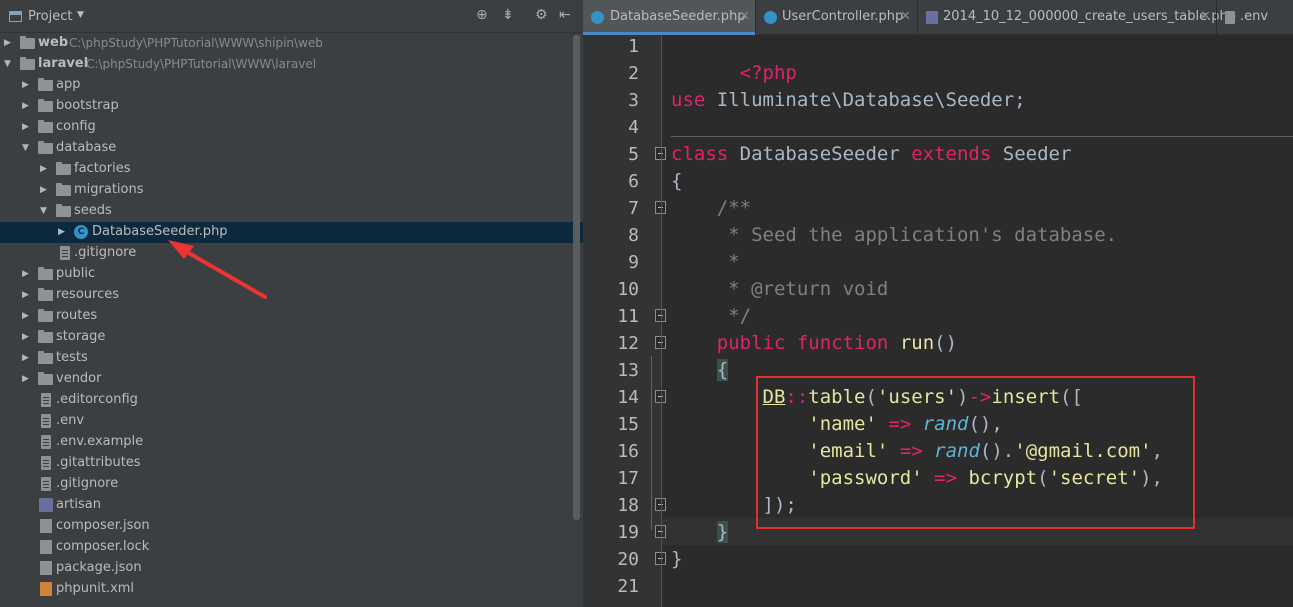 This screenshot has height=607, width=1293. I want to click on tree-item-label: database, so click(86, 147).